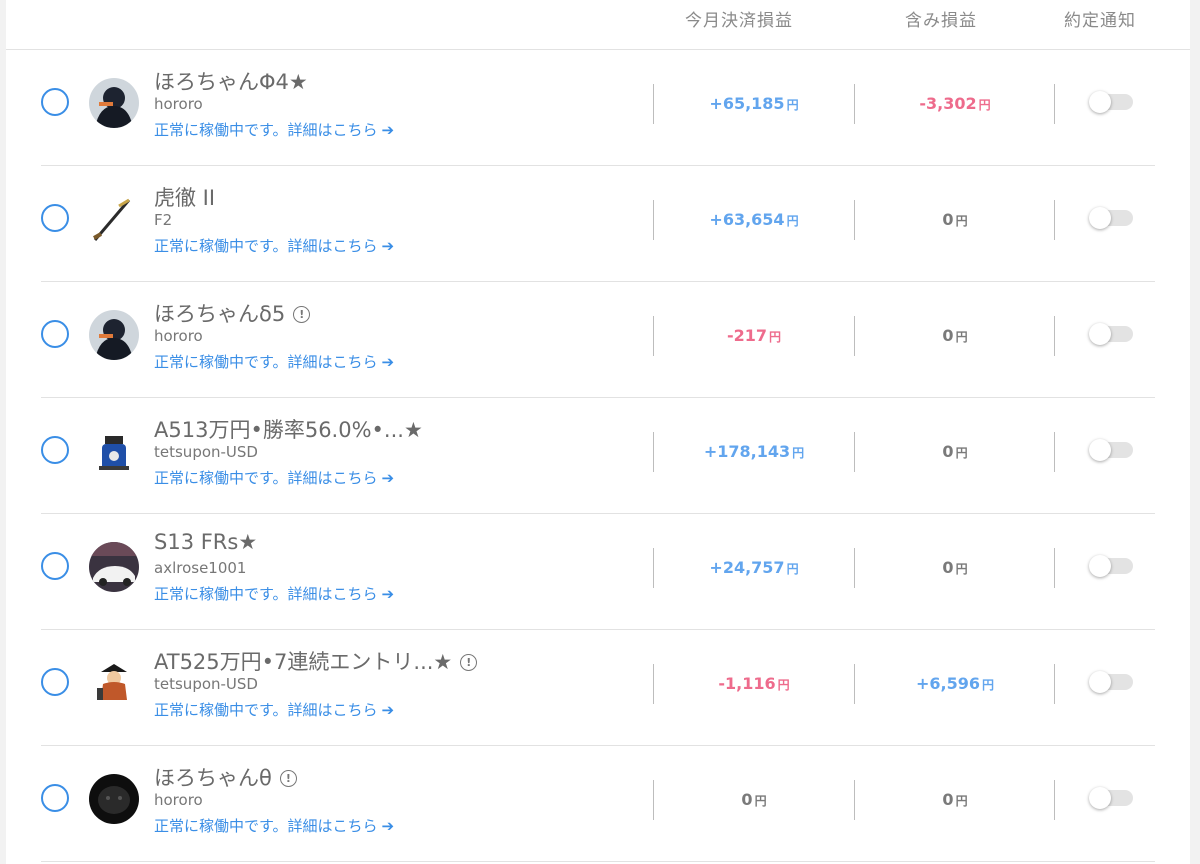 The width and height of the screenshot is (1200, 864). I want to click on bot-name: ほろちゃんδ5!, so click(232, 313).